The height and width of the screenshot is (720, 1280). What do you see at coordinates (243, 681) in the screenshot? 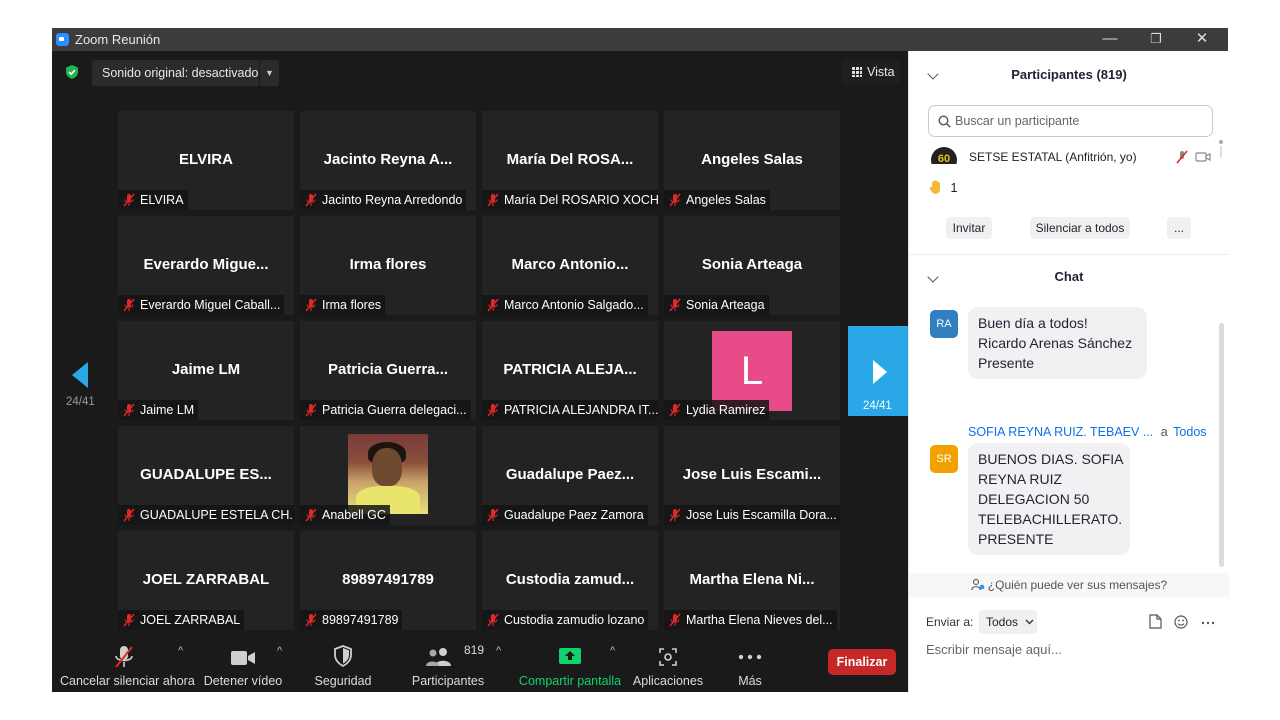
I see `stop-video-label: Detener vídeo` at bounding box center [243, 681].